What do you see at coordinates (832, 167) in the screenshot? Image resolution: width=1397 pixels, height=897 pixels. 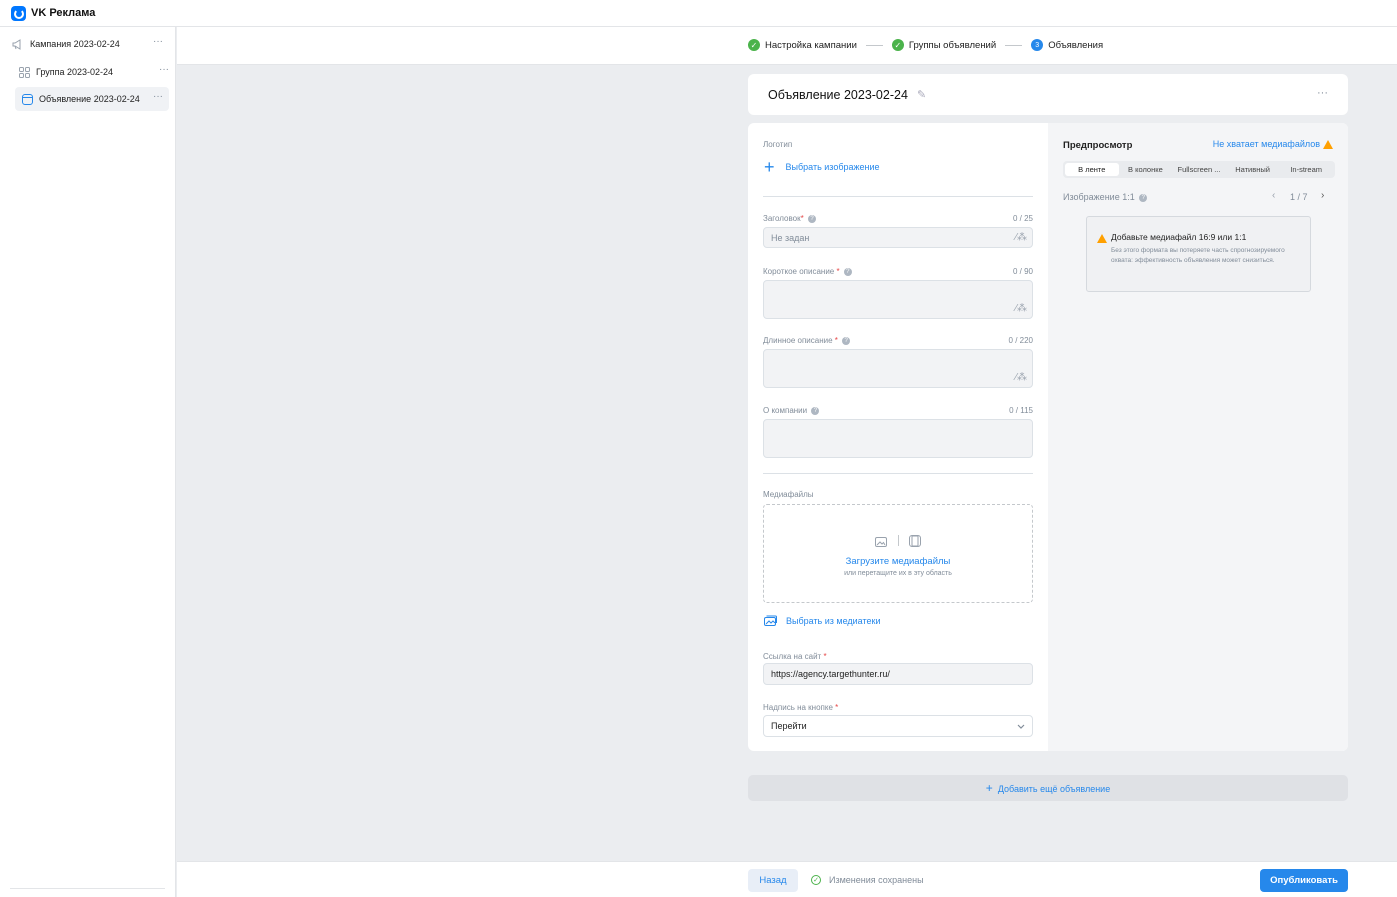 I see `choose-image-label: Выбрать изображение` at bounding box center [832, 167].